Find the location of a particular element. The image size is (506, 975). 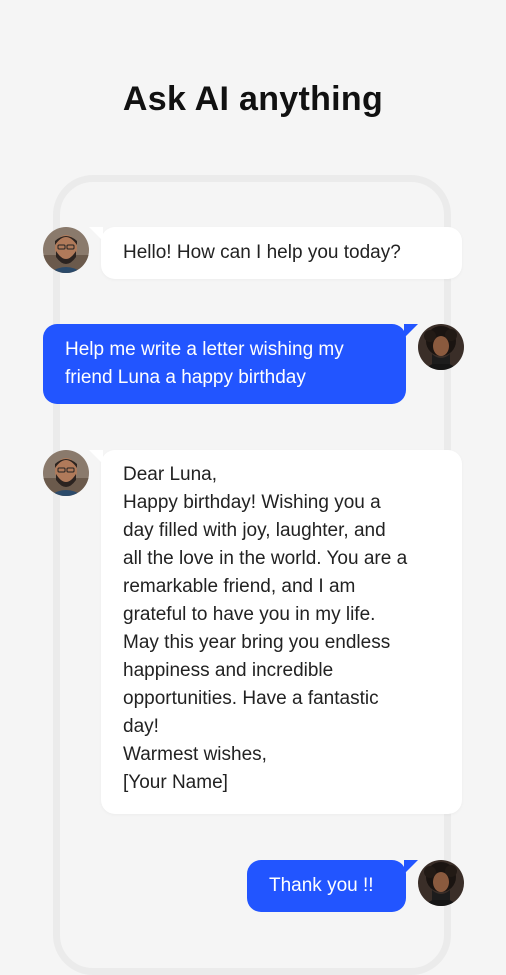

ai-letter-line: [Your Name] is located at coordinates (175, 782).